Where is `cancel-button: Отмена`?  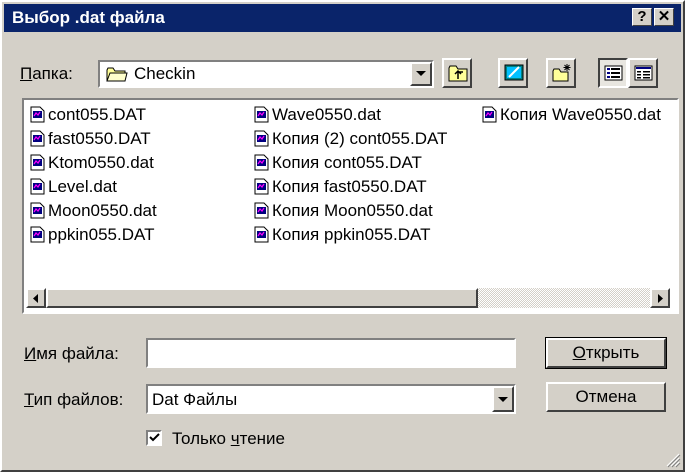
cancel-button: Отмена is located at coordinates (606, 397).